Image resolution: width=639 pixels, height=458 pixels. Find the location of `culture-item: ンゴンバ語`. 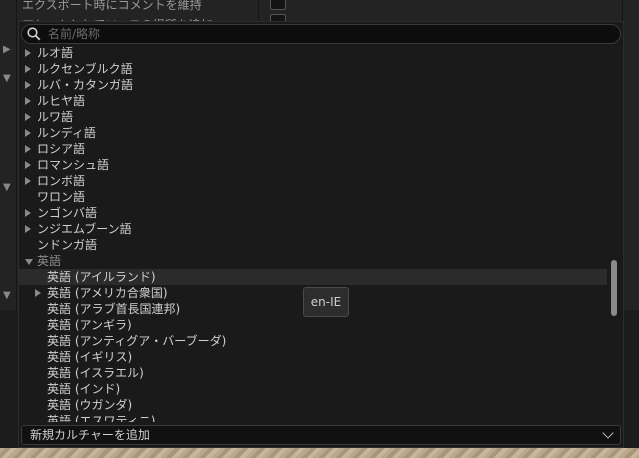

culture-item: ンゴンバ語 is located at coordinates (313, 213).